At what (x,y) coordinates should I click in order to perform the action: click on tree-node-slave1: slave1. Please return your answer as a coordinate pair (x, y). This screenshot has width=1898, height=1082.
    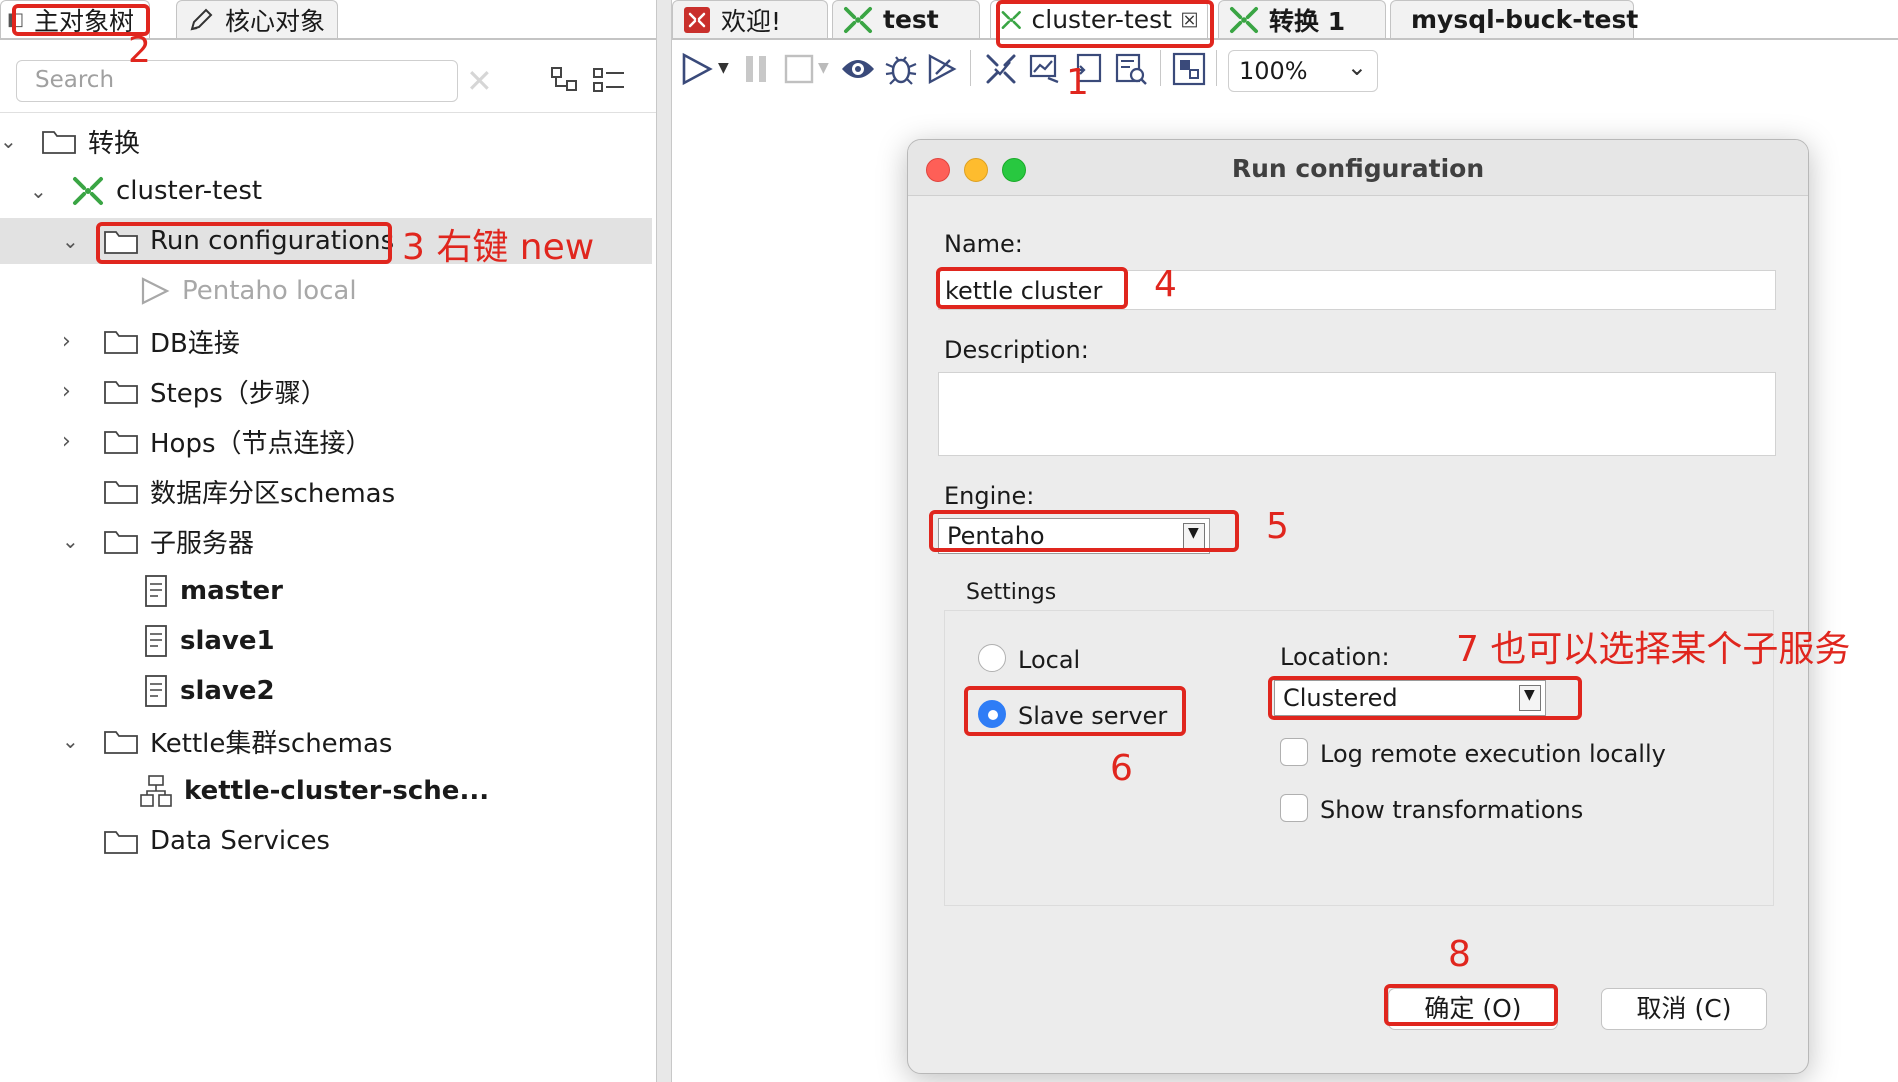
    Looking at the image, I should click on (209, 641).